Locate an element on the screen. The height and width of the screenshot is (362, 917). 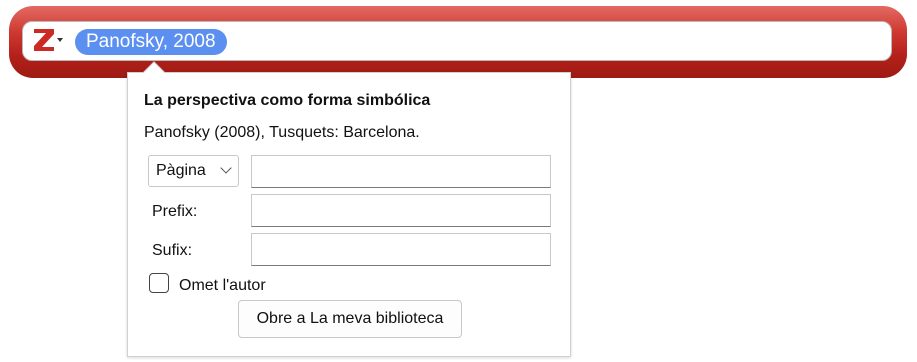
open-library-button: Obre a La meva biblioteca is located at coordinates (350, 319).